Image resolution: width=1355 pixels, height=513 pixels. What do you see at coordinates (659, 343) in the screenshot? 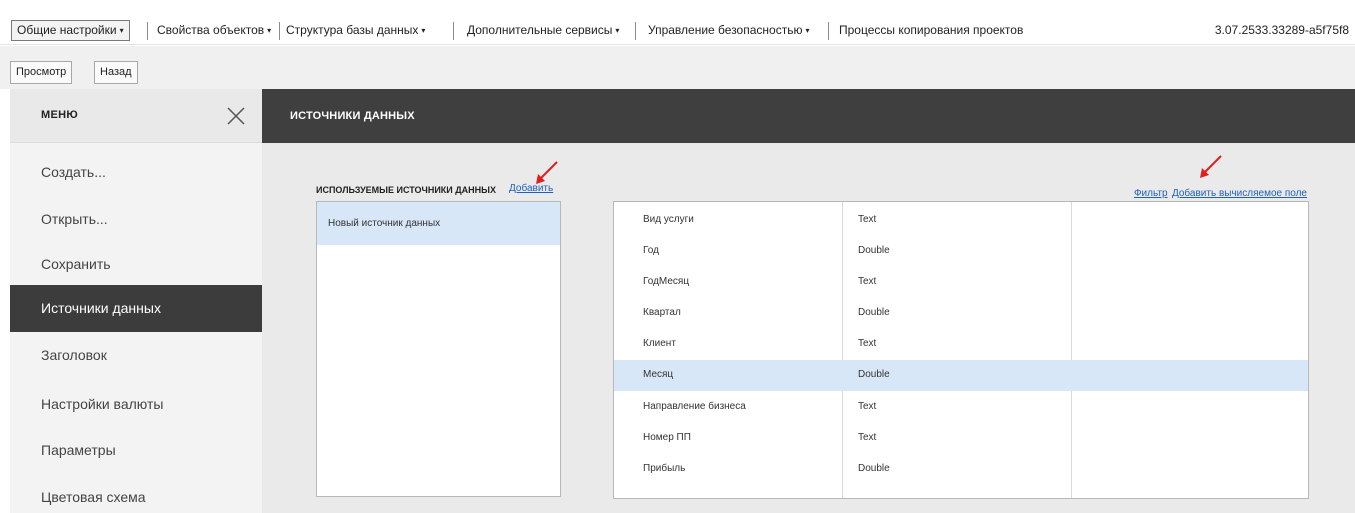
I see `field-name: Клиент` at bounding box center [659, 343].